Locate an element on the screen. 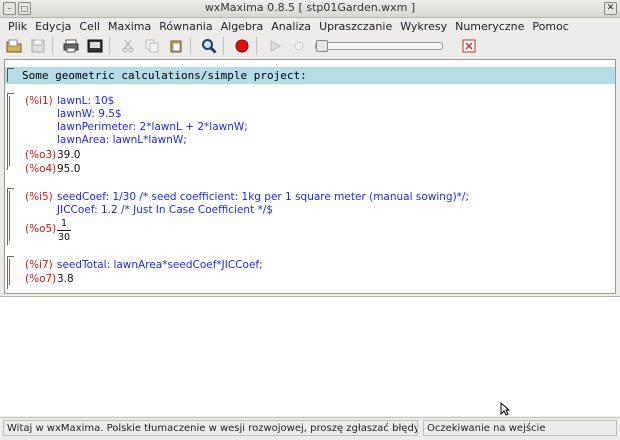  slider-knob is located at coordinates (322, 46).